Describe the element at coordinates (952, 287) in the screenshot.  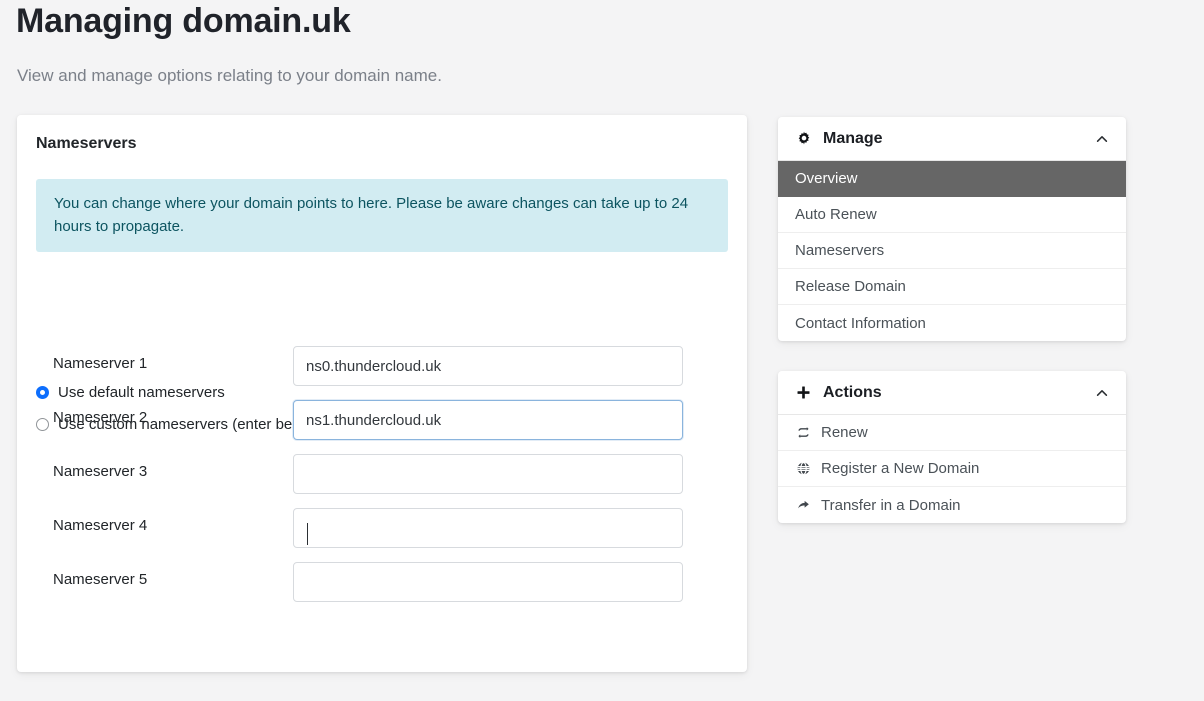
I see `sidebar-item-release-domain: Release Domain` at that location.